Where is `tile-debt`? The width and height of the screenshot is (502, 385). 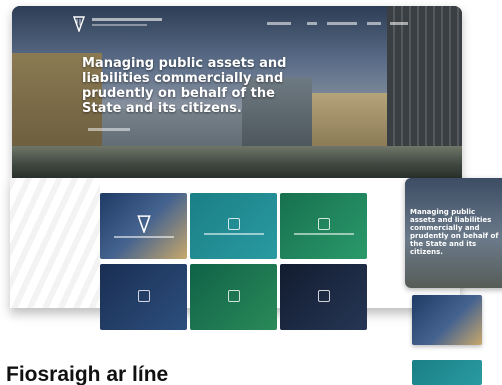 tile-debt is located at coordinates (143, 297).